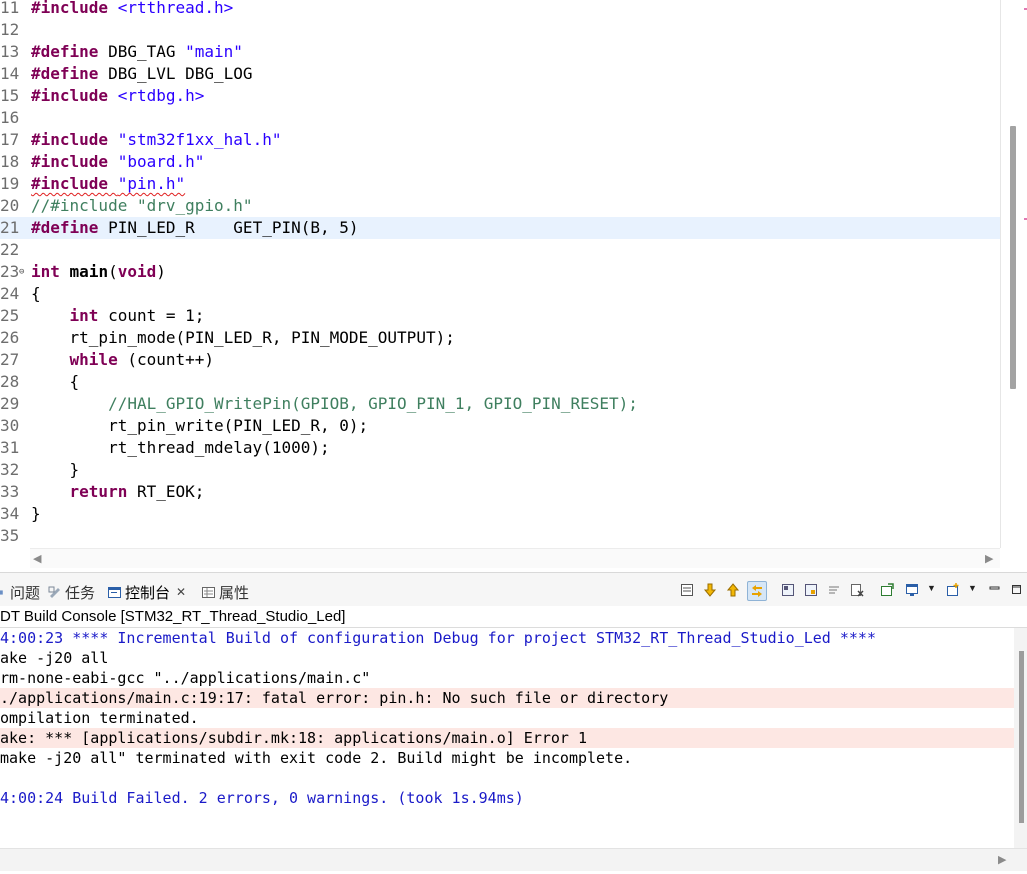 The width and height of the screenshot is (1027, 874). I want to click on display-console-icon, so click(912, 590).